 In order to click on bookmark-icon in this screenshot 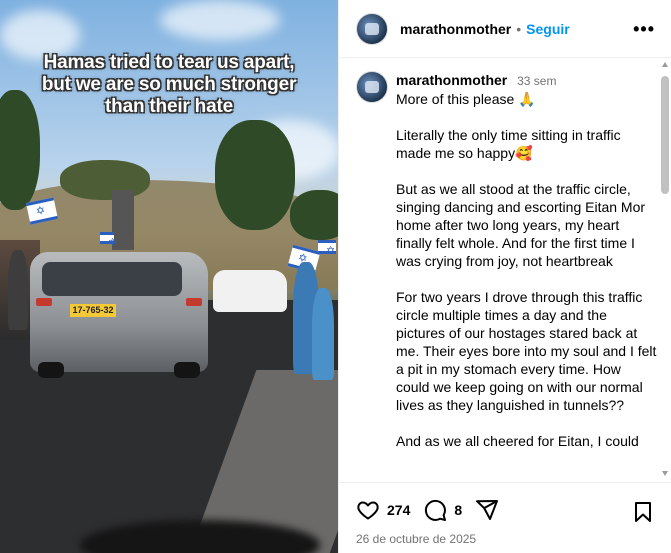, I will do `click(643, 512)`.